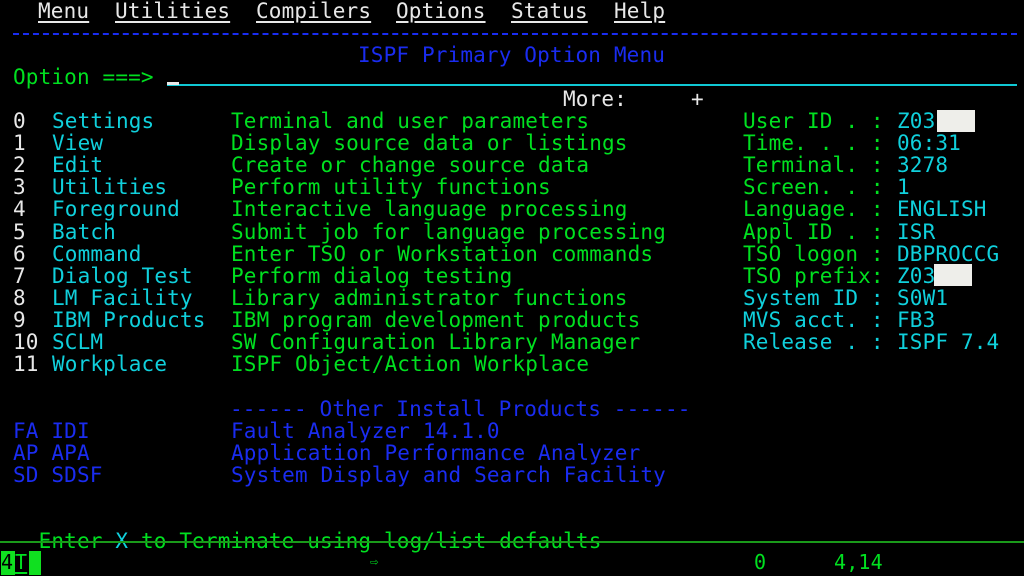 Image resolution: width=1024 pixels, height=576 pixels. What do you see at coordinates (77, 143) in the screenshot?
I see `option-name: View` at bounding box center [77, 143].